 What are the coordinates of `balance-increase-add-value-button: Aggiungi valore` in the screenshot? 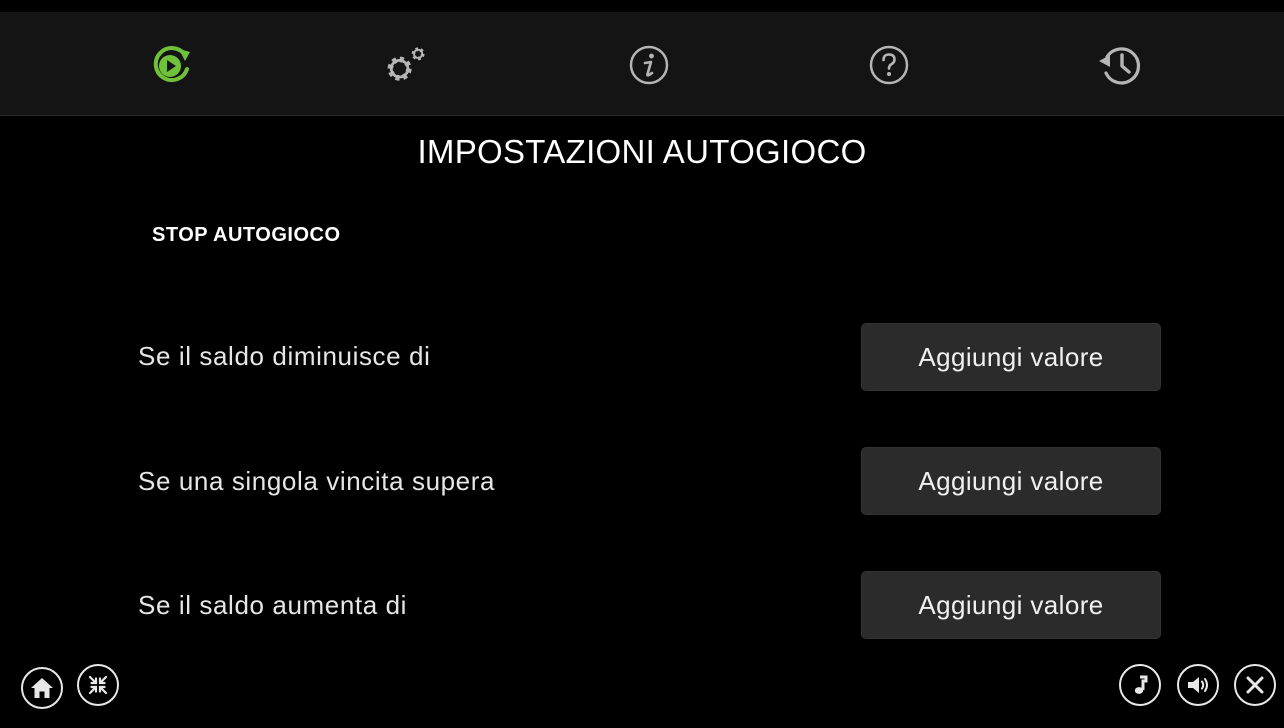 It's located at (1011, 605).